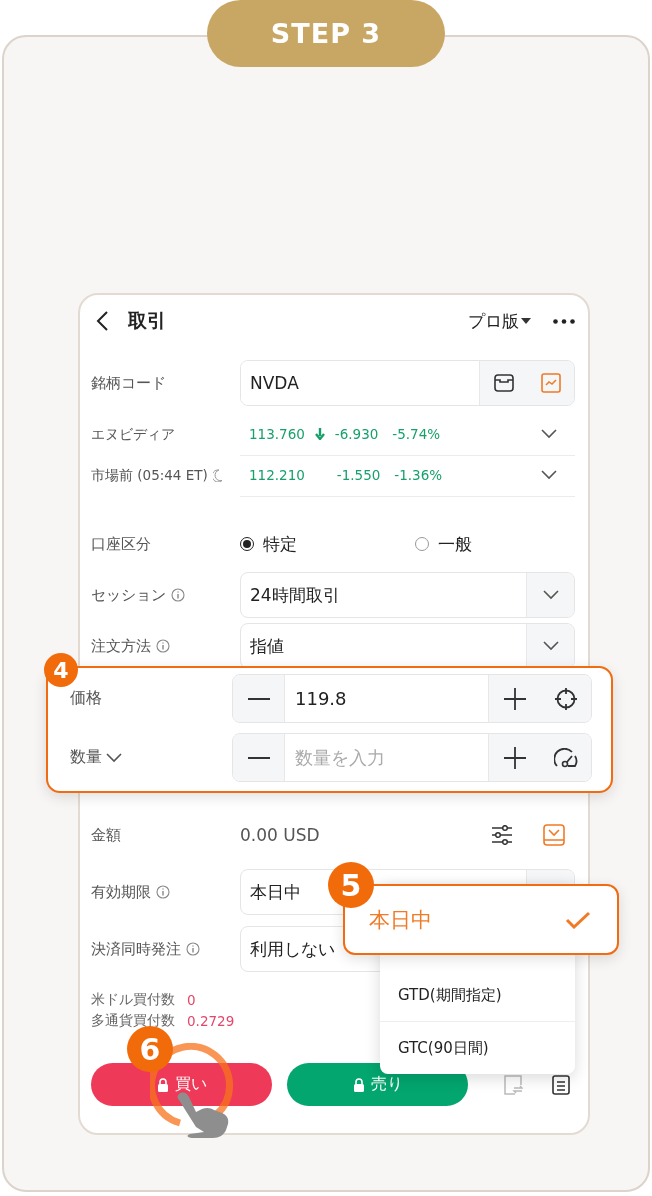  What do you see at coordinates (128, 595) in the screenshot?
I see `field-label: セッション` at bounding box center [128, 595].